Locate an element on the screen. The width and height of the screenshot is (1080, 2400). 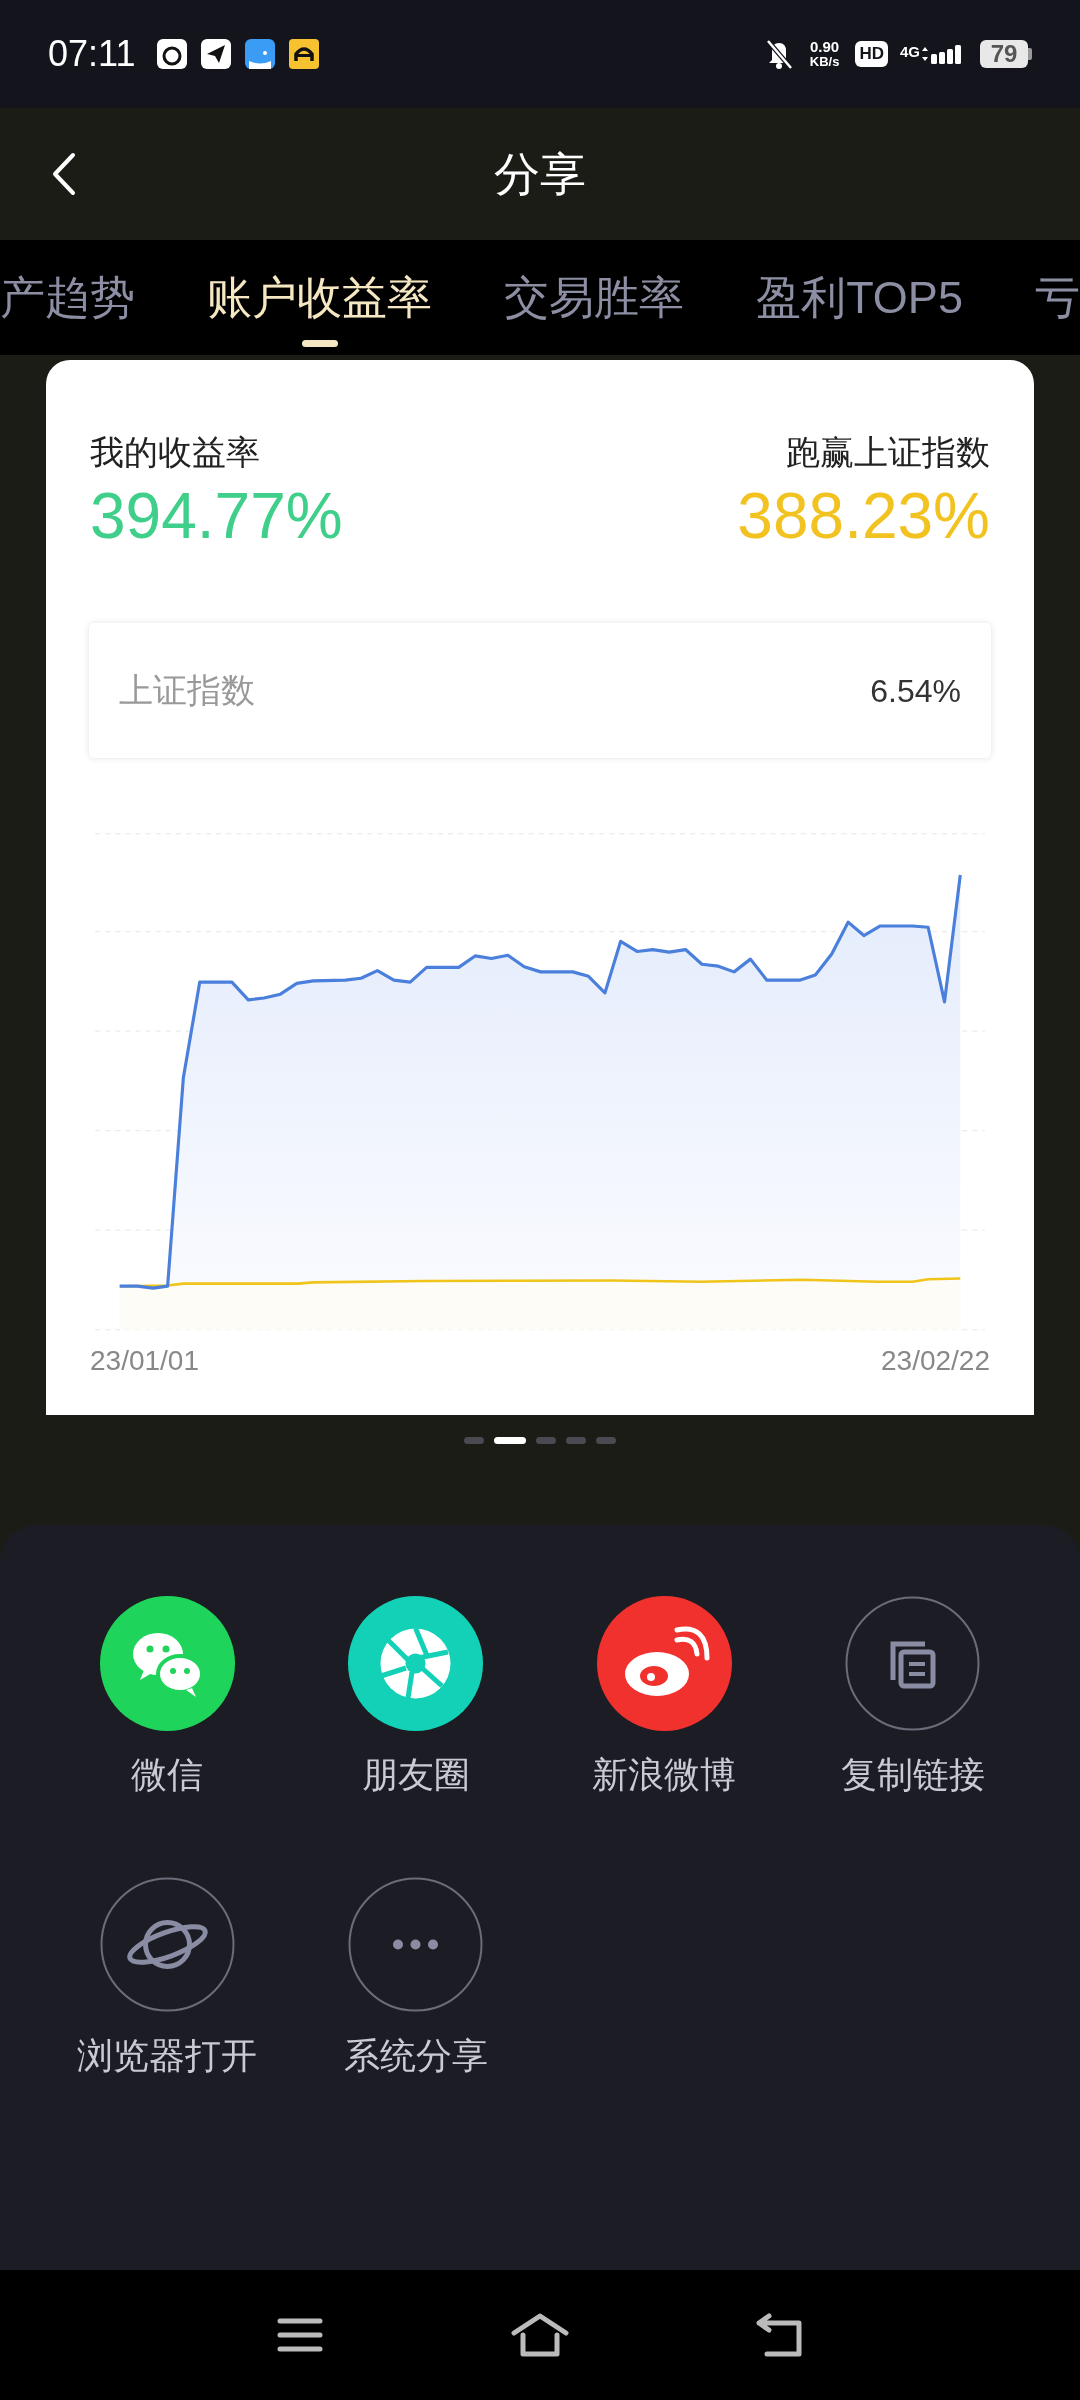
more-icon is located at coordinates (416, 1944).